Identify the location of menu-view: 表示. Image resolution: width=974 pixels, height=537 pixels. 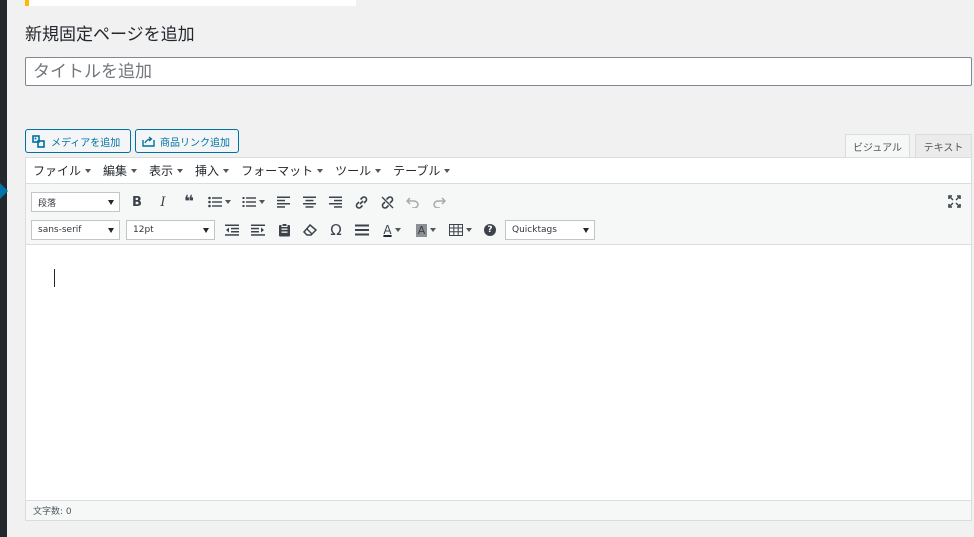
(166, 170).